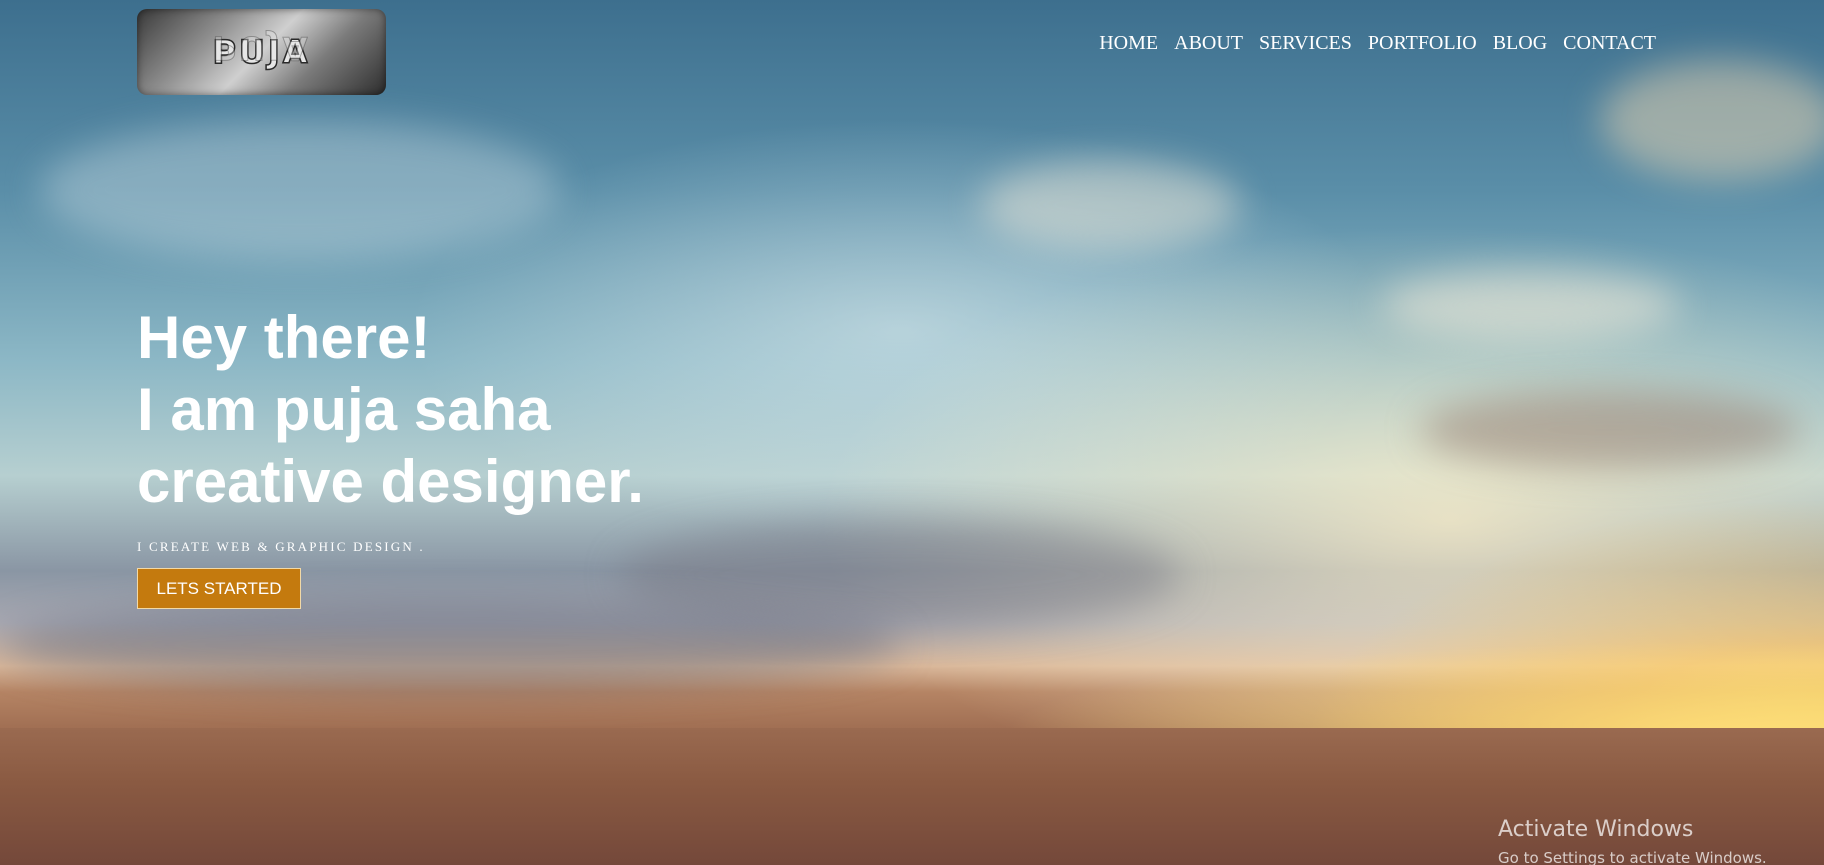  I want to click on nav-portfolio: PORTFOLIO, so click(1422, 43).